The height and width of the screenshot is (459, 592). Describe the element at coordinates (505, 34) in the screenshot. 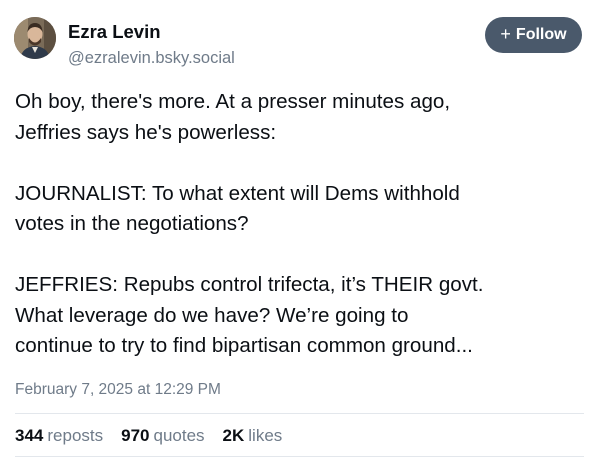

I see `plus-icon: +` at that location.